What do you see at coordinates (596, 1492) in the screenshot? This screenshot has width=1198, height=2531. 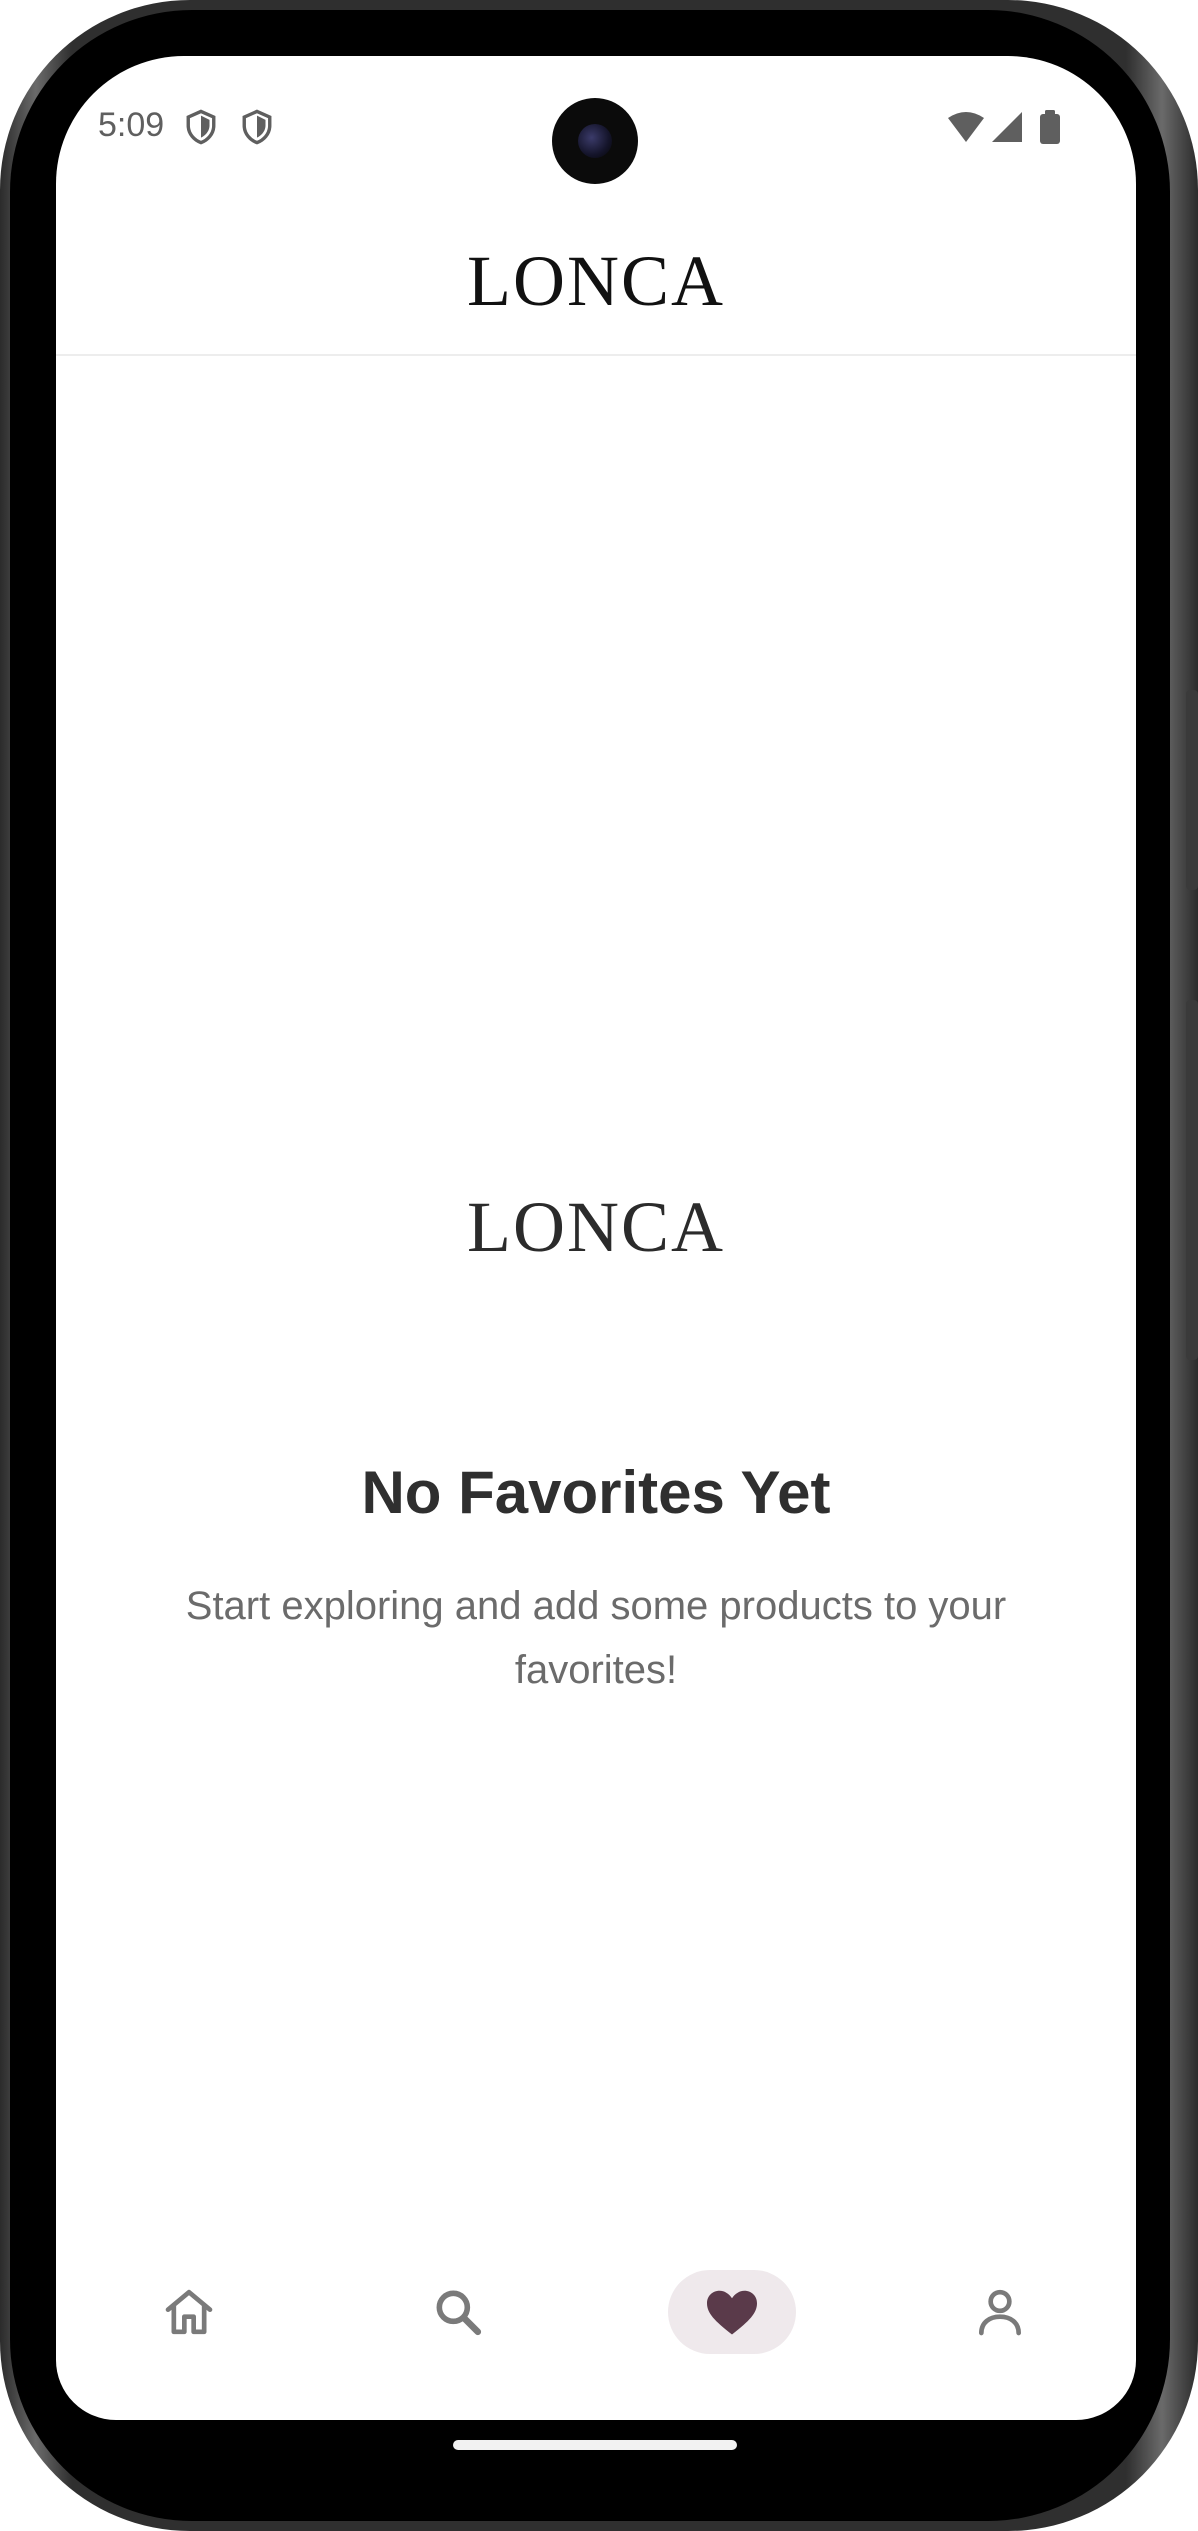 I see `empty-state-title: No Favorites Yet` at bounding box center [596, 1492].